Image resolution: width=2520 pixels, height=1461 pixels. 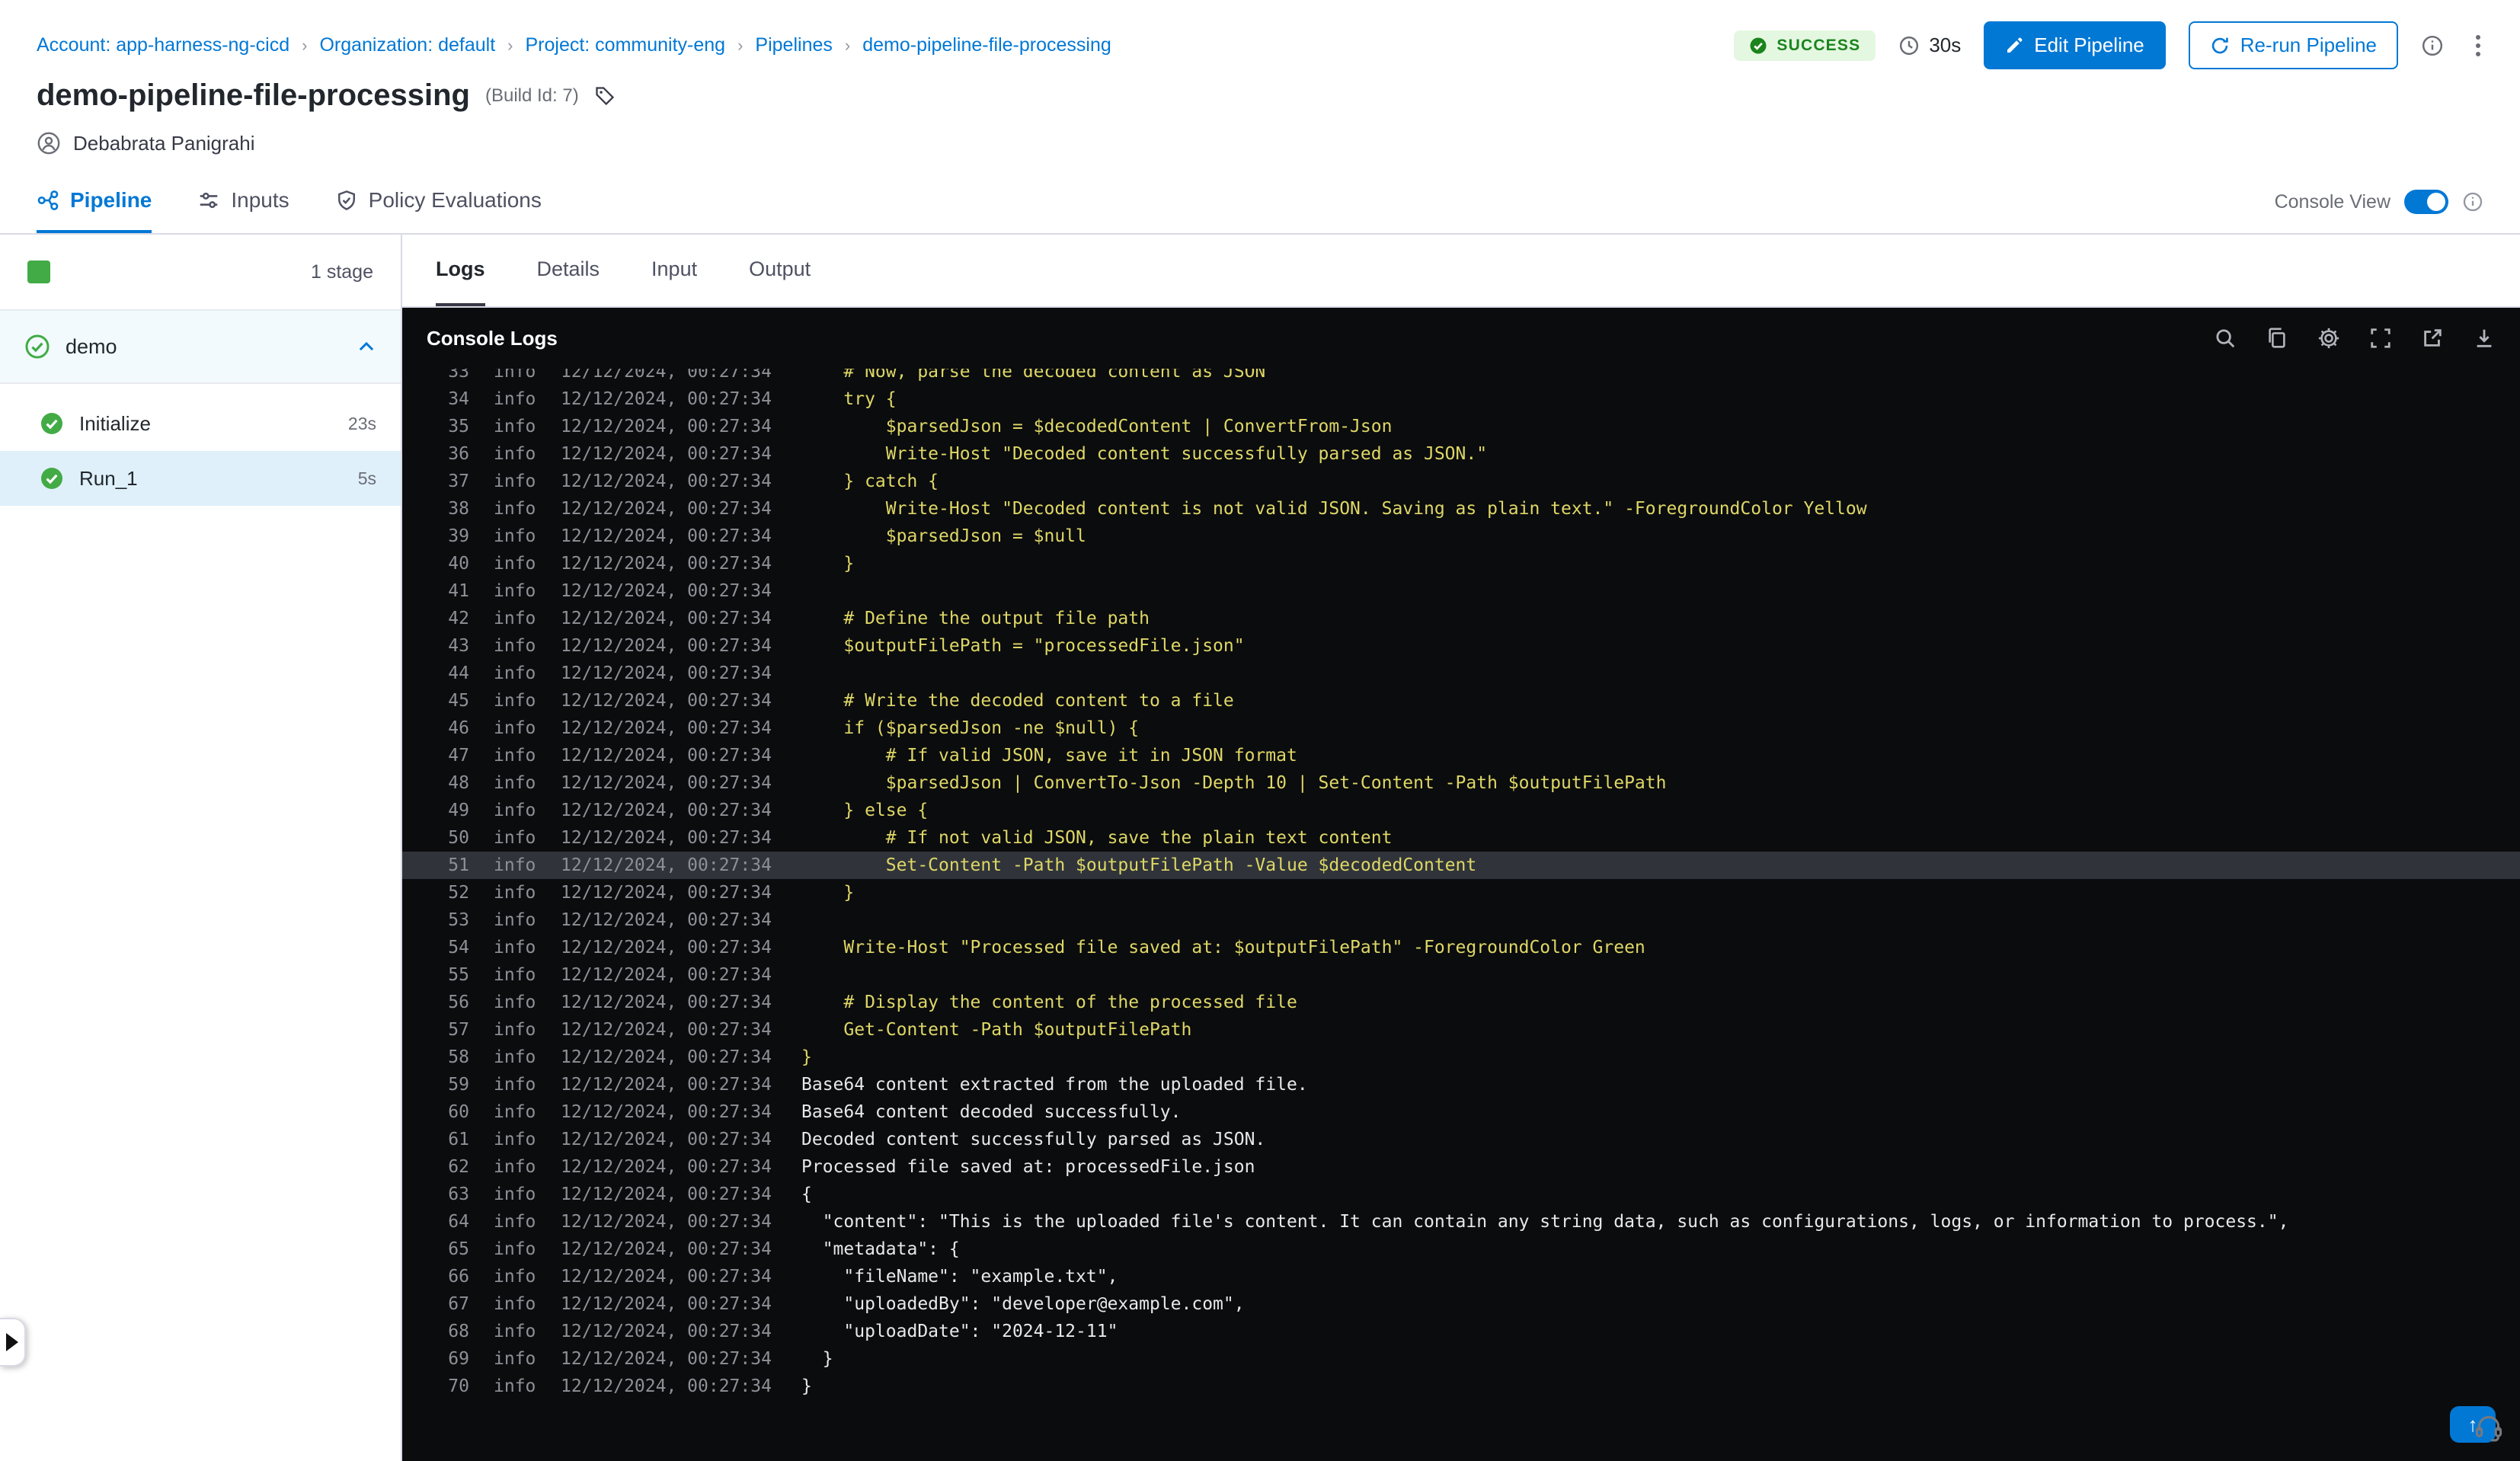 What do you see at coordinates (458, 1112) in the screenshot?
I see `log-line-number: 60` at bounding box center [458, 1112].